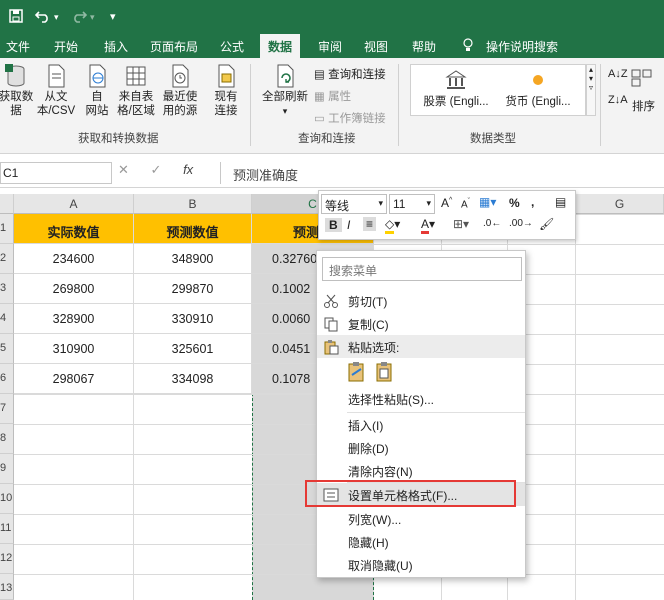 Image resolution: width=664 pixels, height=600 pixels. Describe the element at coordinates (74, 319) in the screenshot. I see `table-cell: 328900` at that location.